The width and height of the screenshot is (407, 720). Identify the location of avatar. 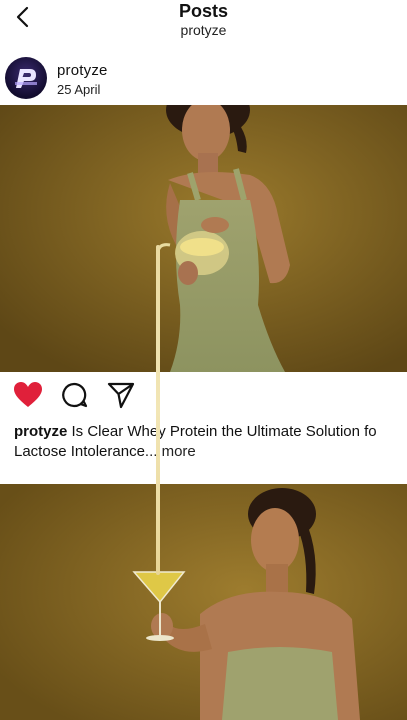
(26, 78).